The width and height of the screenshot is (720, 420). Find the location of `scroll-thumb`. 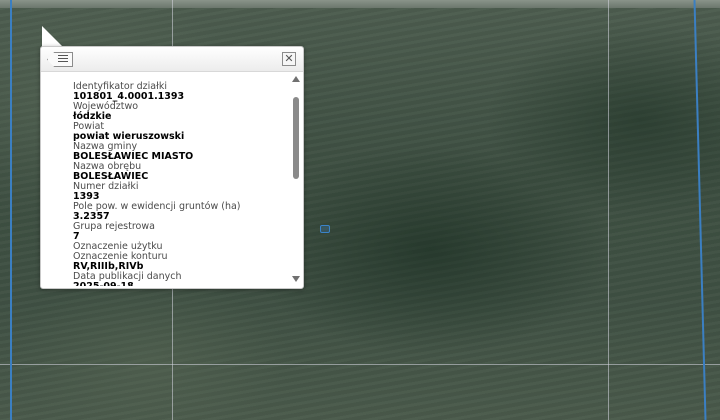

scroll-thumb is located at coordinates (296, 138).